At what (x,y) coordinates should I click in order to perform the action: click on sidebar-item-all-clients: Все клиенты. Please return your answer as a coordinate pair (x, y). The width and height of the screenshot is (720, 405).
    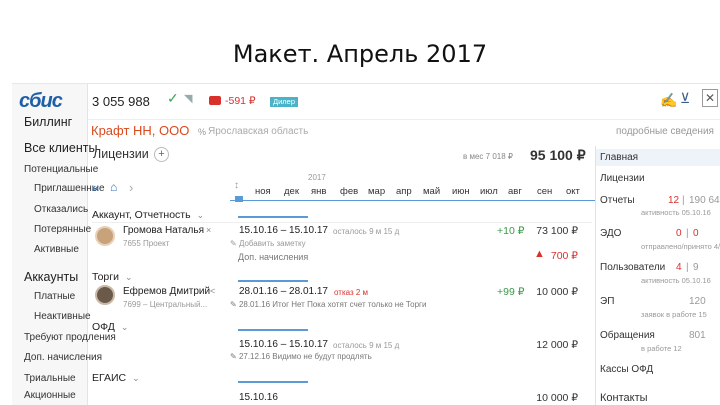
    Looking at the image, I should click on (60, 148).